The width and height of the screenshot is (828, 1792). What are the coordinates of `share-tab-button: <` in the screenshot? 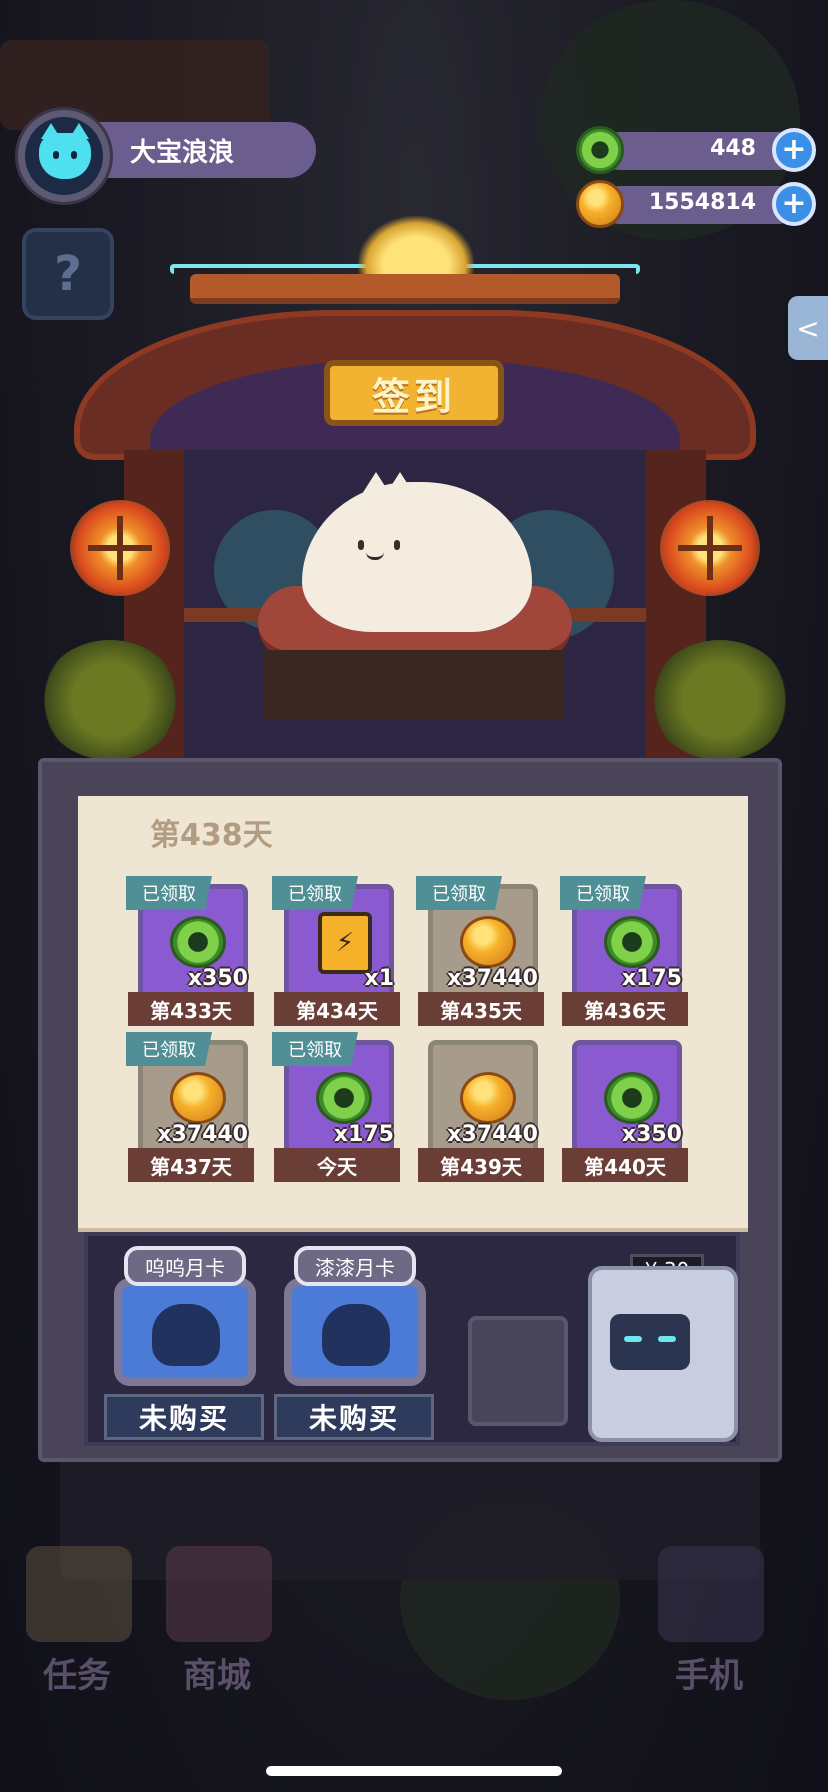 It's located at (808, 328).